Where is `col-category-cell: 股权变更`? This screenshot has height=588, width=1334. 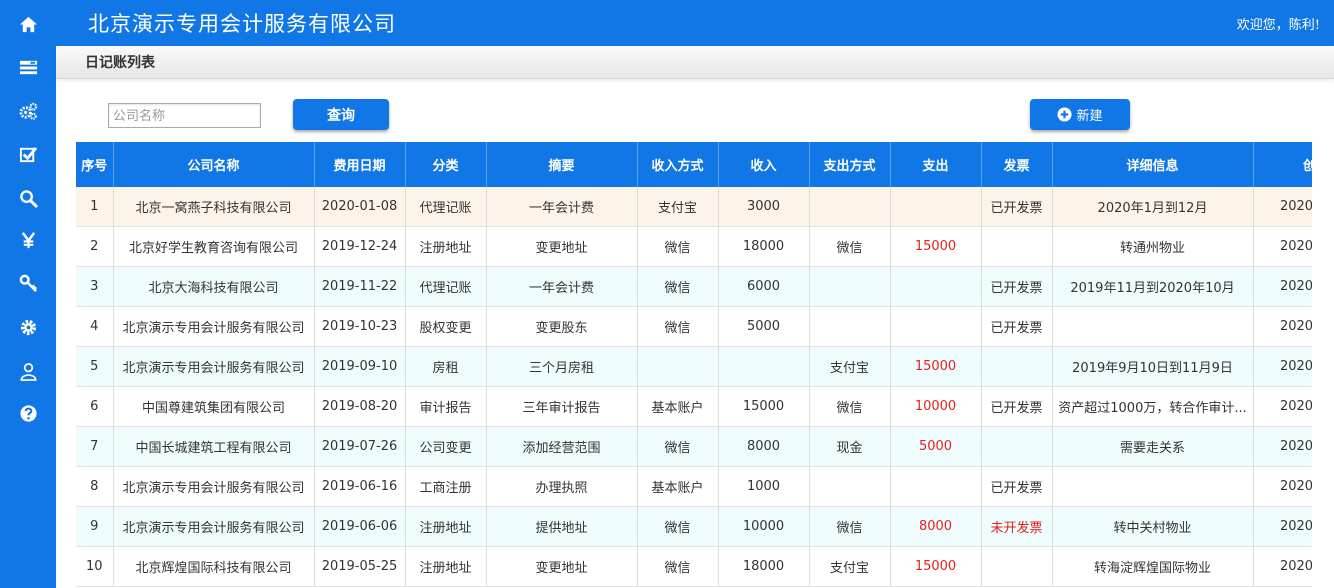
col-category-cell: 股权变更 is located at coordinates (446, 326).